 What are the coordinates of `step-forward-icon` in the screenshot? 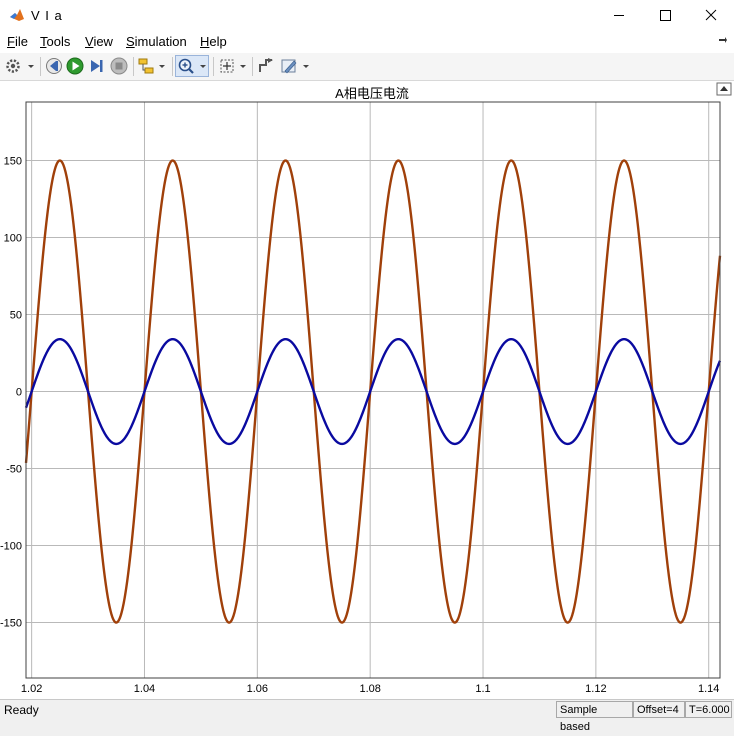 It's located at (97, 66).